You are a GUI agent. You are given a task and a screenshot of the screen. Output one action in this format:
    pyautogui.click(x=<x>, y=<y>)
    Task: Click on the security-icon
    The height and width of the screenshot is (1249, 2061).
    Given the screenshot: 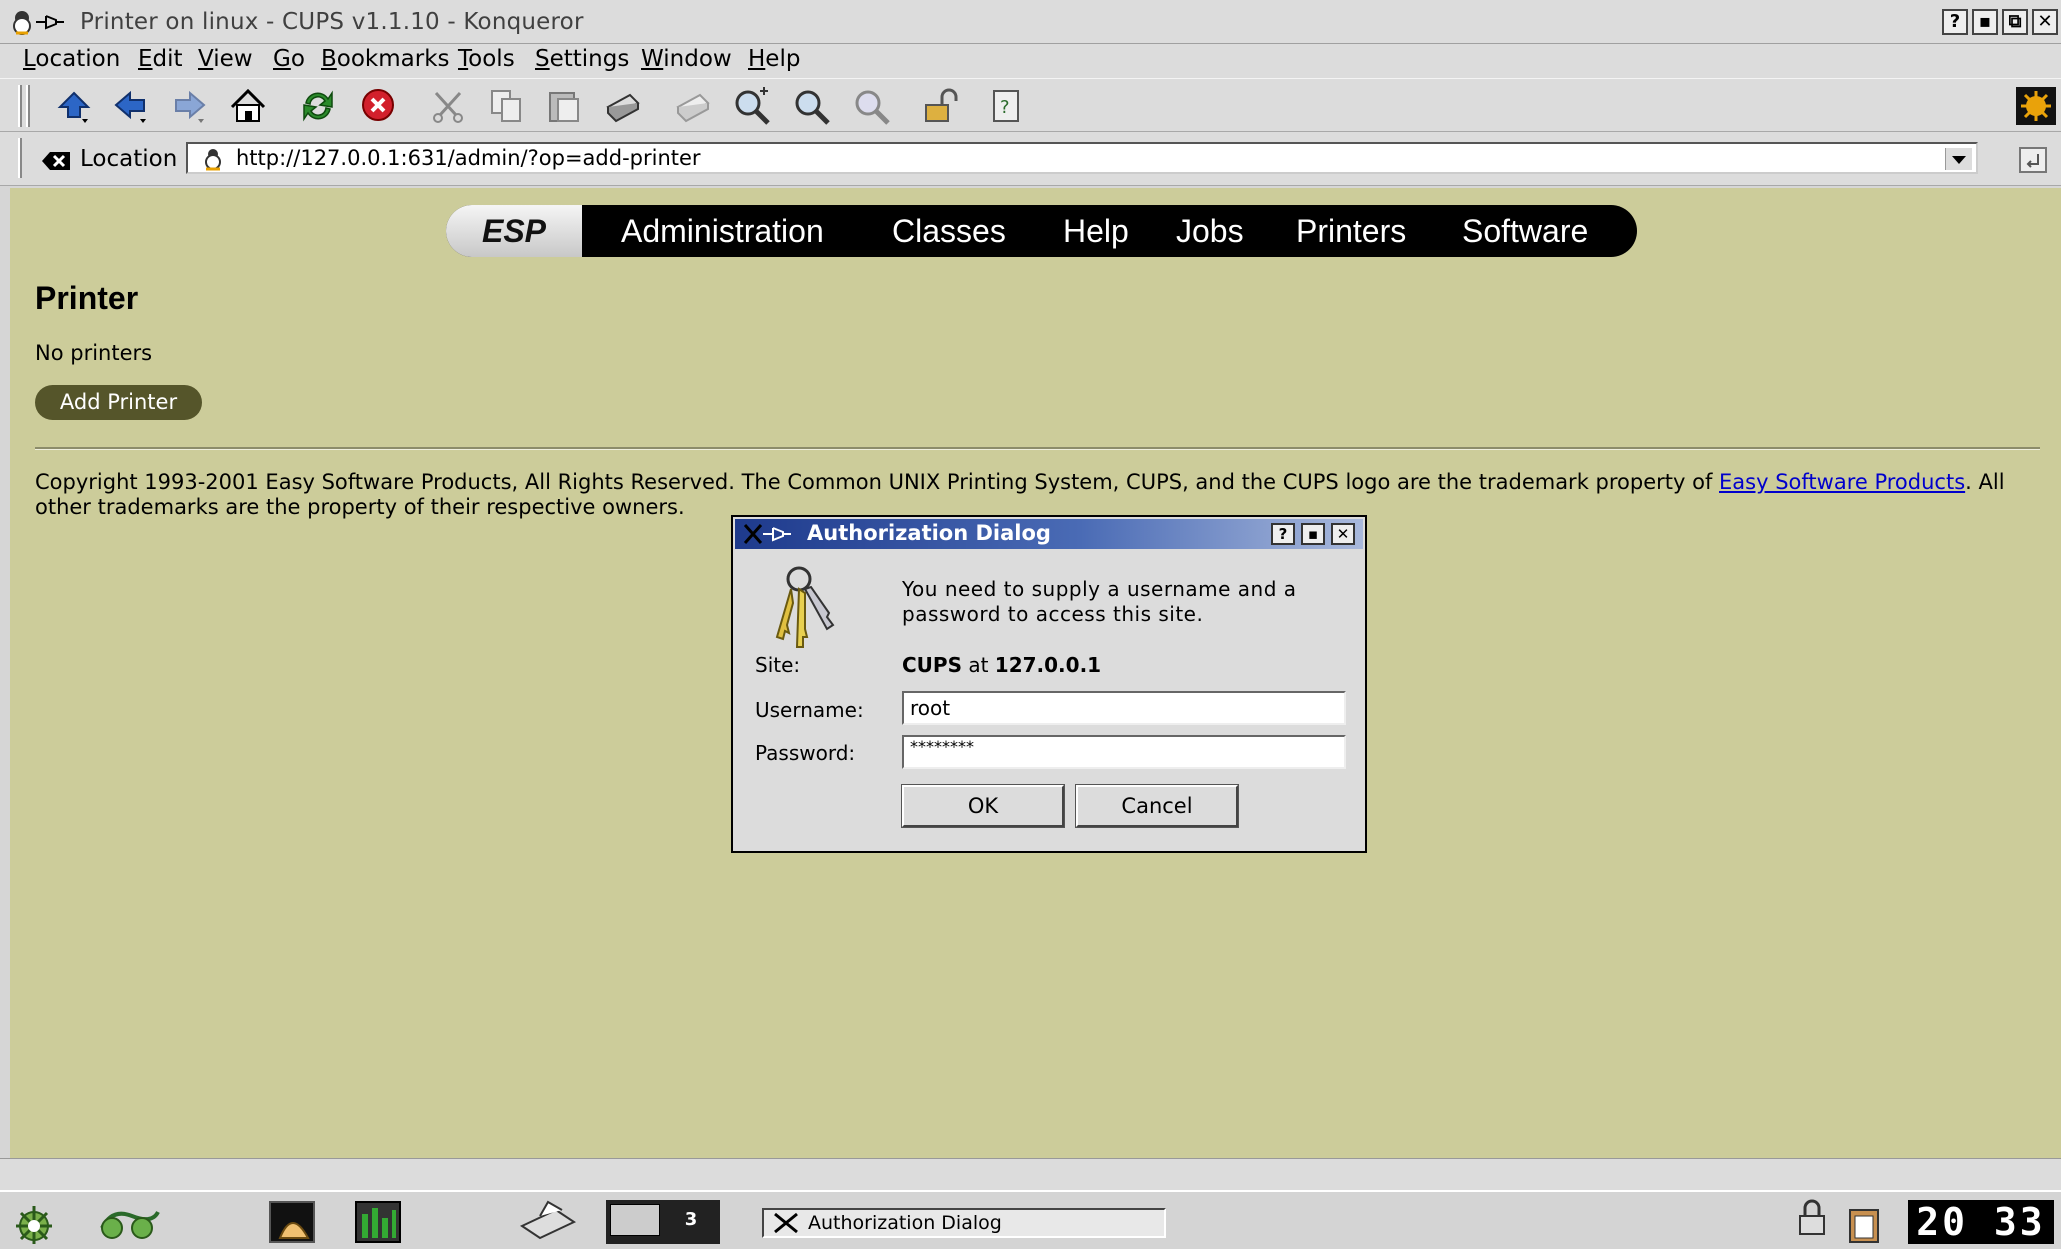 What is the action you would take?
    pyautogui.click(x=942, y=106)
    